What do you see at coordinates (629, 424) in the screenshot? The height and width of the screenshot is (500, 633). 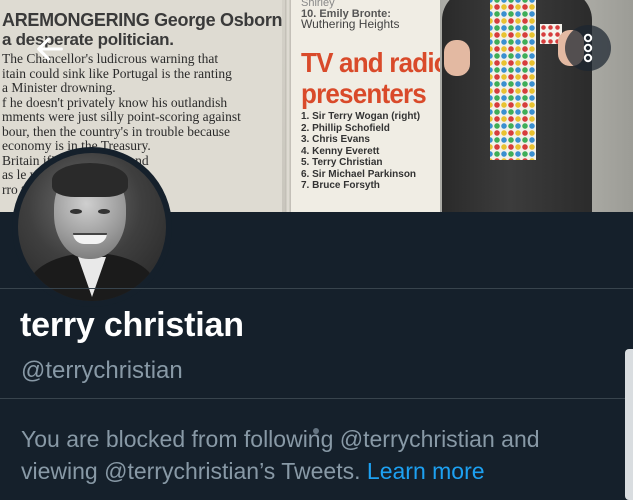 I see `scrollbar` at bounding box center [629, 424].